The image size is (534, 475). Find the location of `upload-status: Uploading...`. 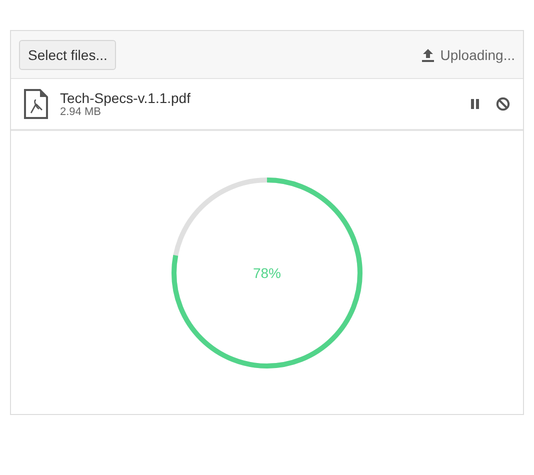

upload-status: Uploading... is located at coordinates (477, 54).